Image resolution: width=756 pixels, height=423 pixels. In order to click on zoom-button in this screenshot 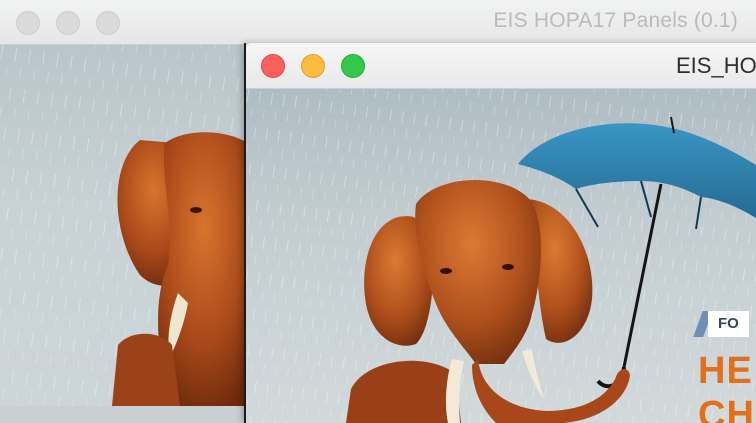, I will do `click(353, 66)`.